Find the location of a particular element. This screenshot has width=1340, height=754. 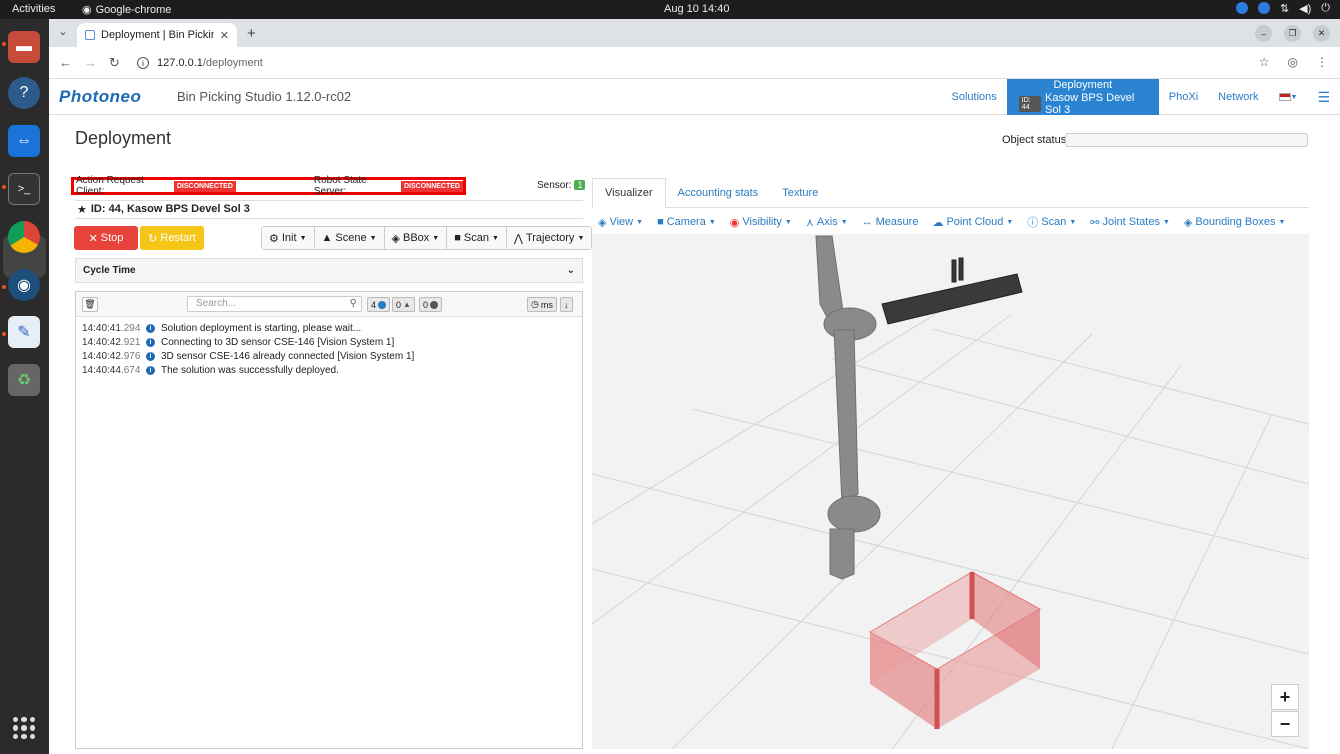

scene-dropdown: ▲ Scene ▼ is located at coordinates (349, 238).